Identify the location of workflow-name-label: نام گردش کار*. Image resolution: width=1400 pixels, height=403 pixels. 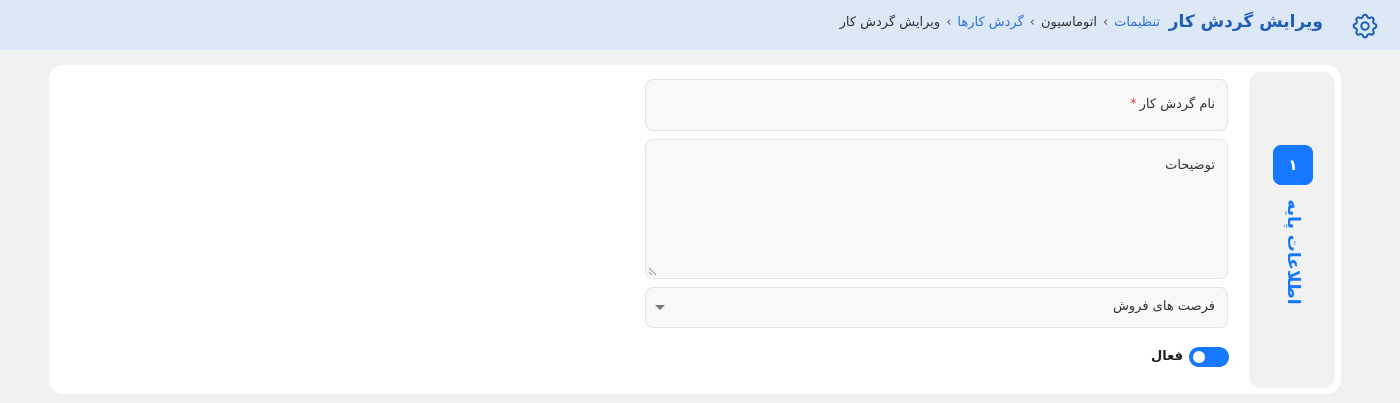
(1172, 104).